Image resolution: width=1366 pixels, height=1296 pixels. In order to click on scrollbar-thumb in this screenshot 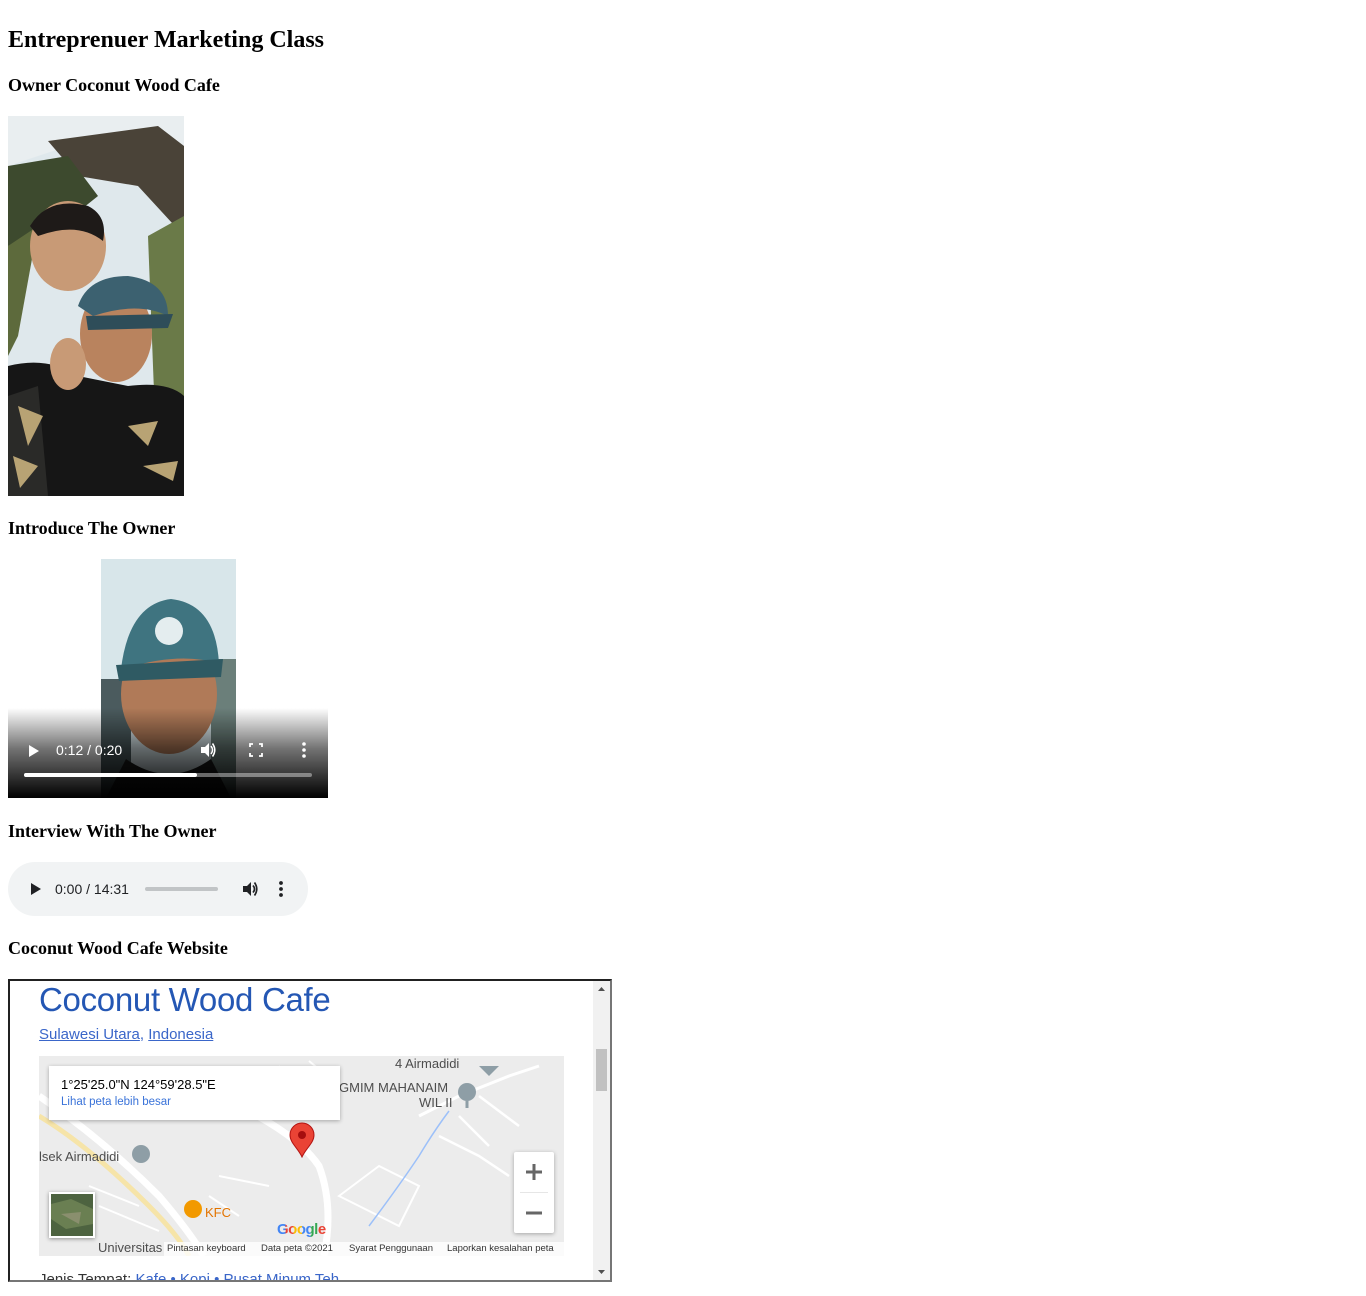, I will do `click(601, 1070)`.